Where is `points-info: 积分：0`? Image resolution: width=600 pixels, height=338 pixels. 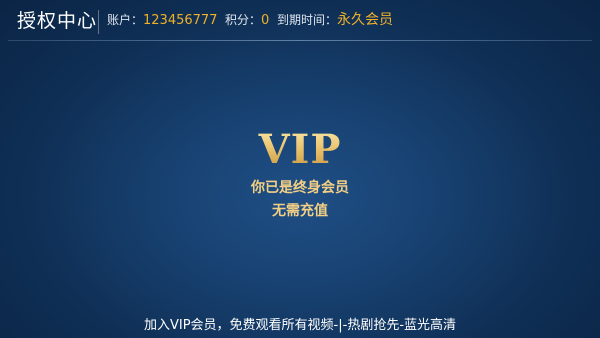
points-info: 积分：0 is located at coordinates (247, 20).